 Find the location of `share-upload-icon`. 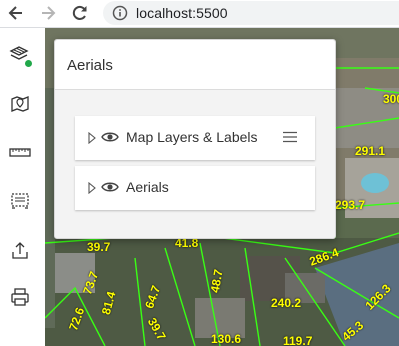

share-upload-icon is located at coordinates (20, 251).